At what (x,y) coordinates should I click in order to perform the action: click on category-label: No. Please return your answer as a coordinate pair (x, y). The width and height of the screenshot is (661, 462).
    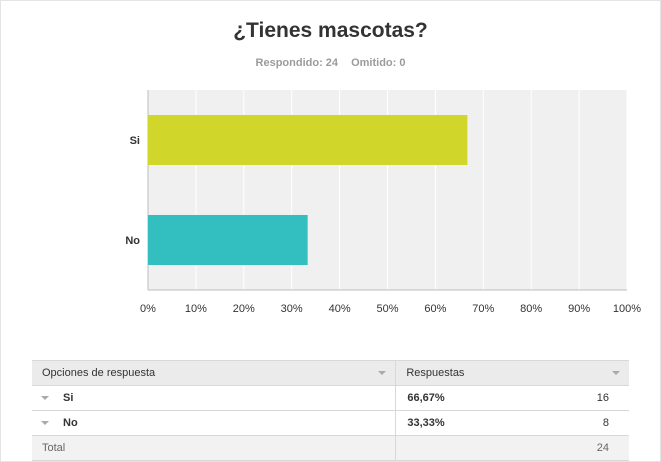
    Looking at the image, I should click on (132, 241).